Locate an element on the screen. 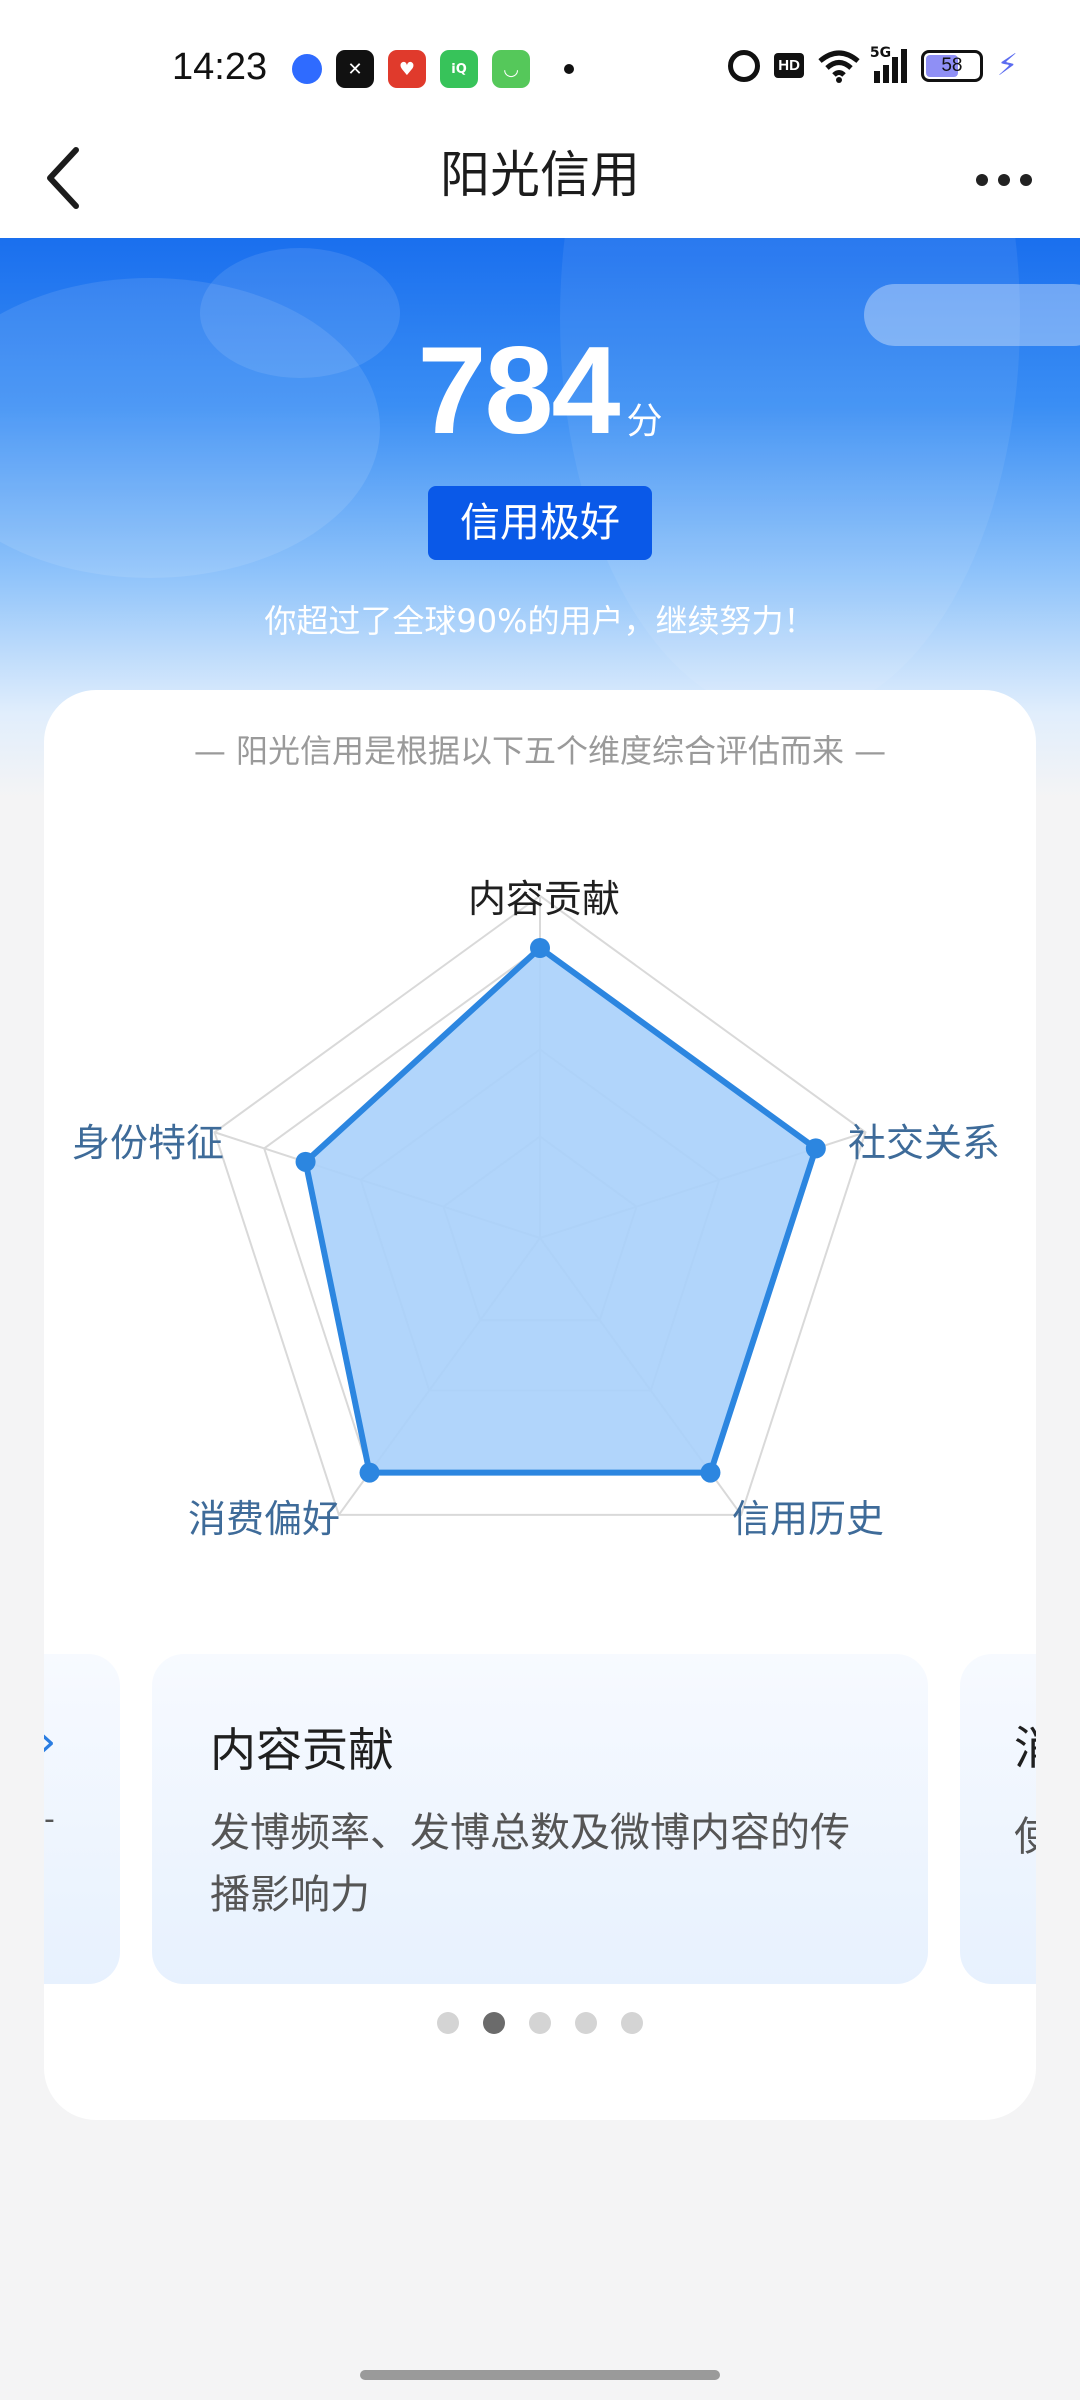  next-card-title: 消 is located at coordinates (1025, 1745).